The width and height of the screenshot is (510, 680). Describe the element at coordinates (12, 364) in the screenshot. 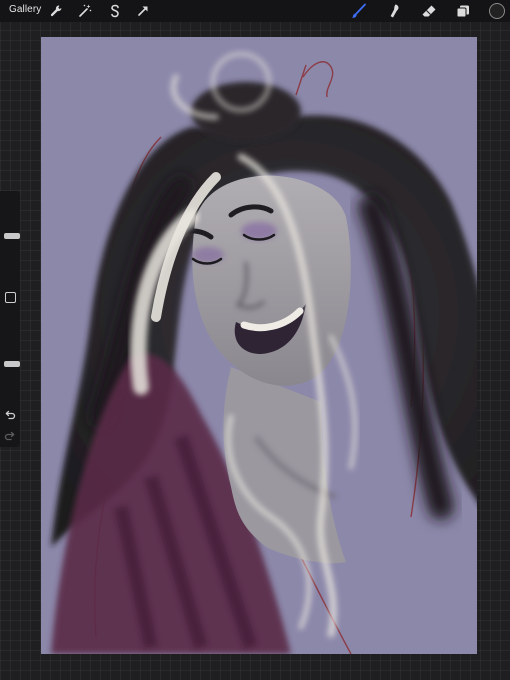

I see `opacity-thumb` at that location.